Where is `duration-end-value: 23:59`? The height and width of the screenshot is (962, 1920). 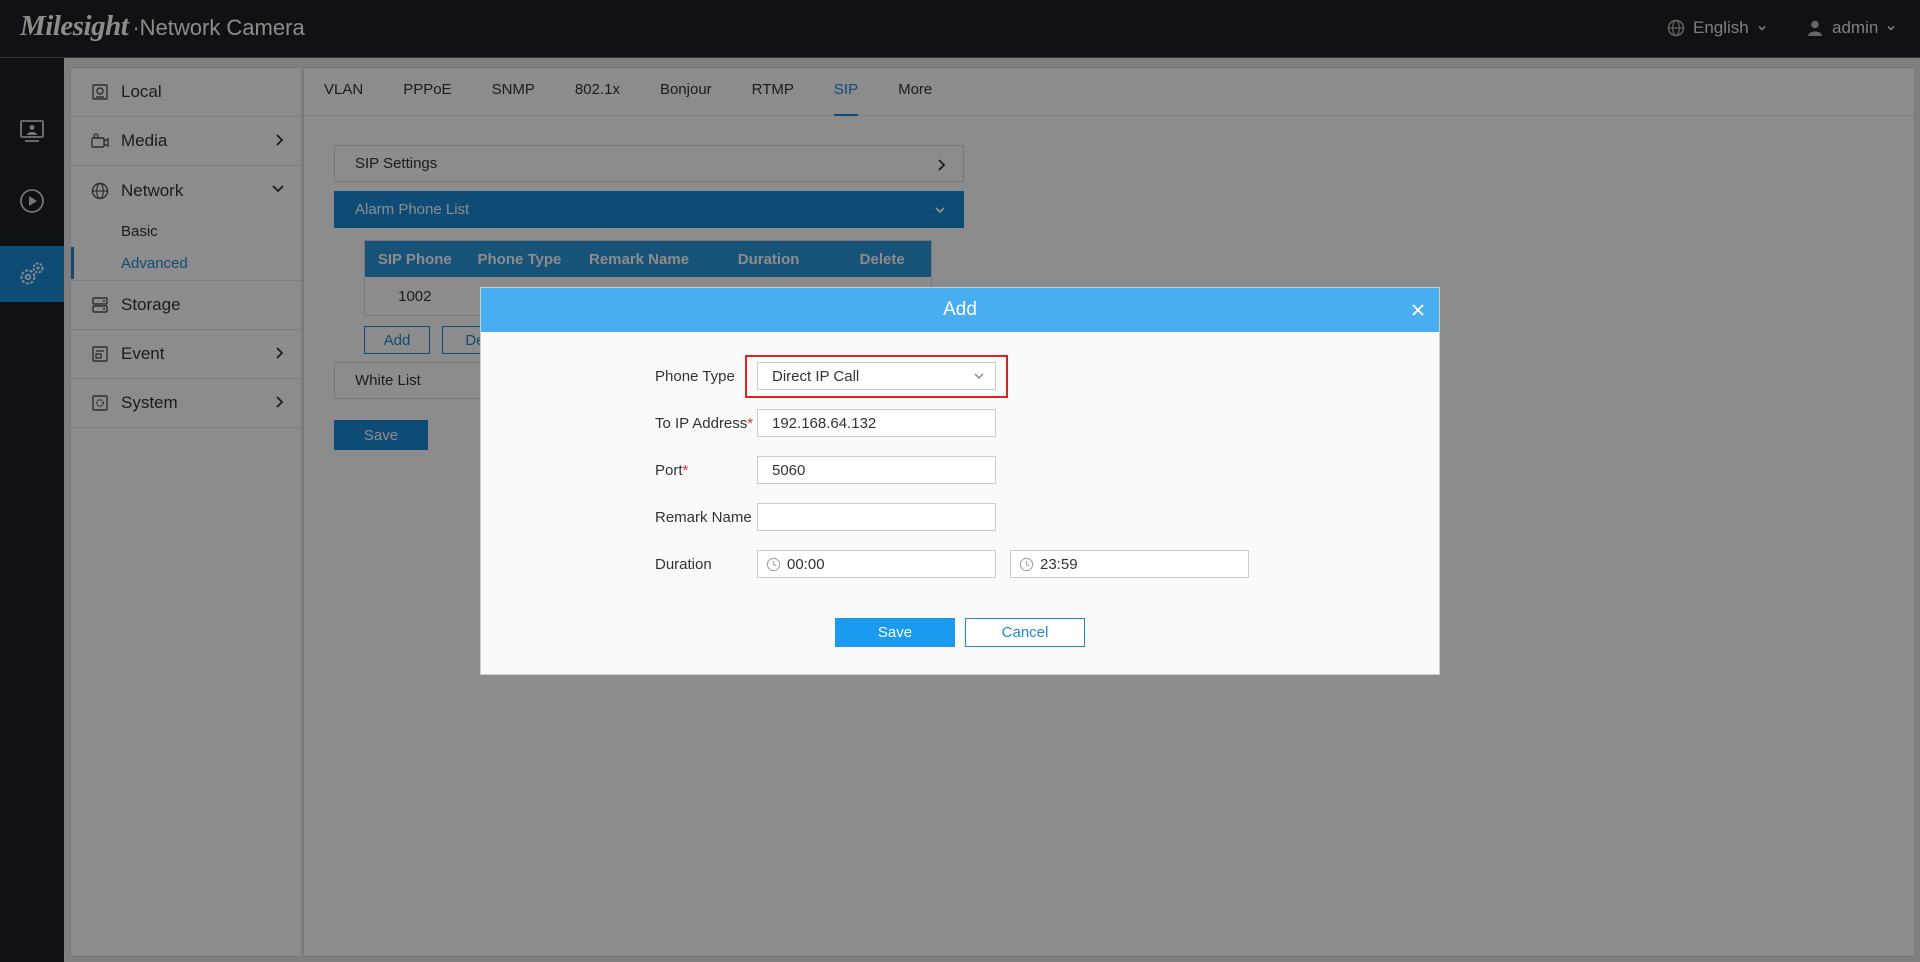
duration-end-value: 23:59 is located at coordinates (1059, 564).